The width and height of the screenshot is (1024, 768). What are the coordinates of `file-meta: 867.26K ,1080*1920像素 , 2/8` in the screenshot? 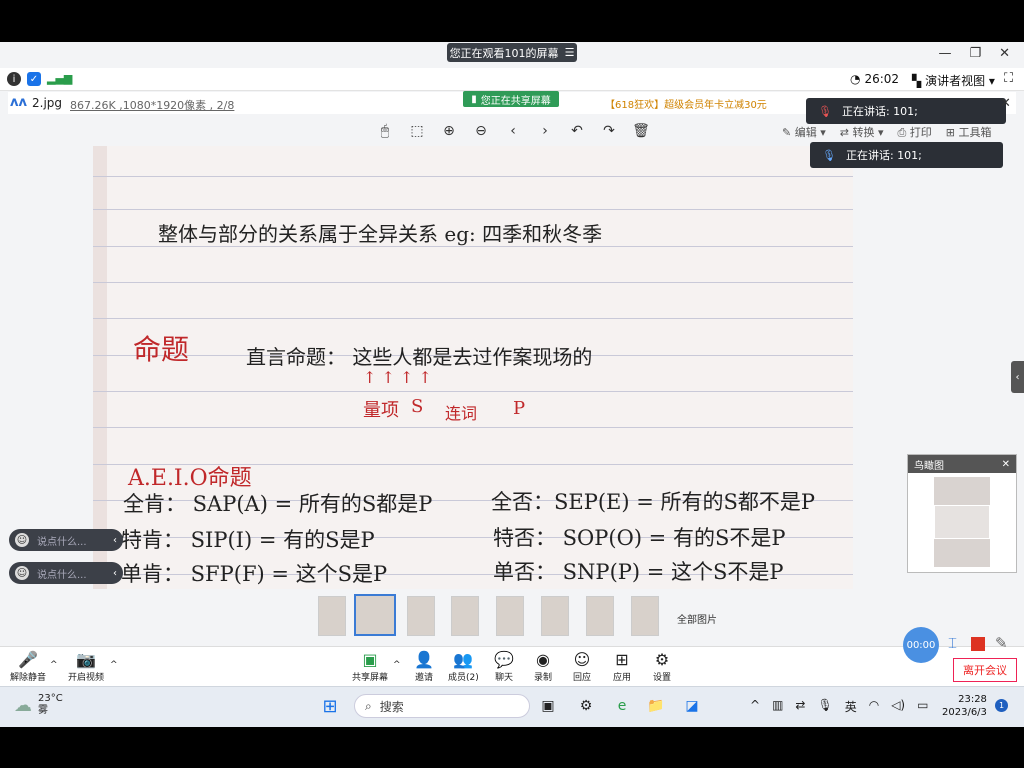 It's located at (152, 105).